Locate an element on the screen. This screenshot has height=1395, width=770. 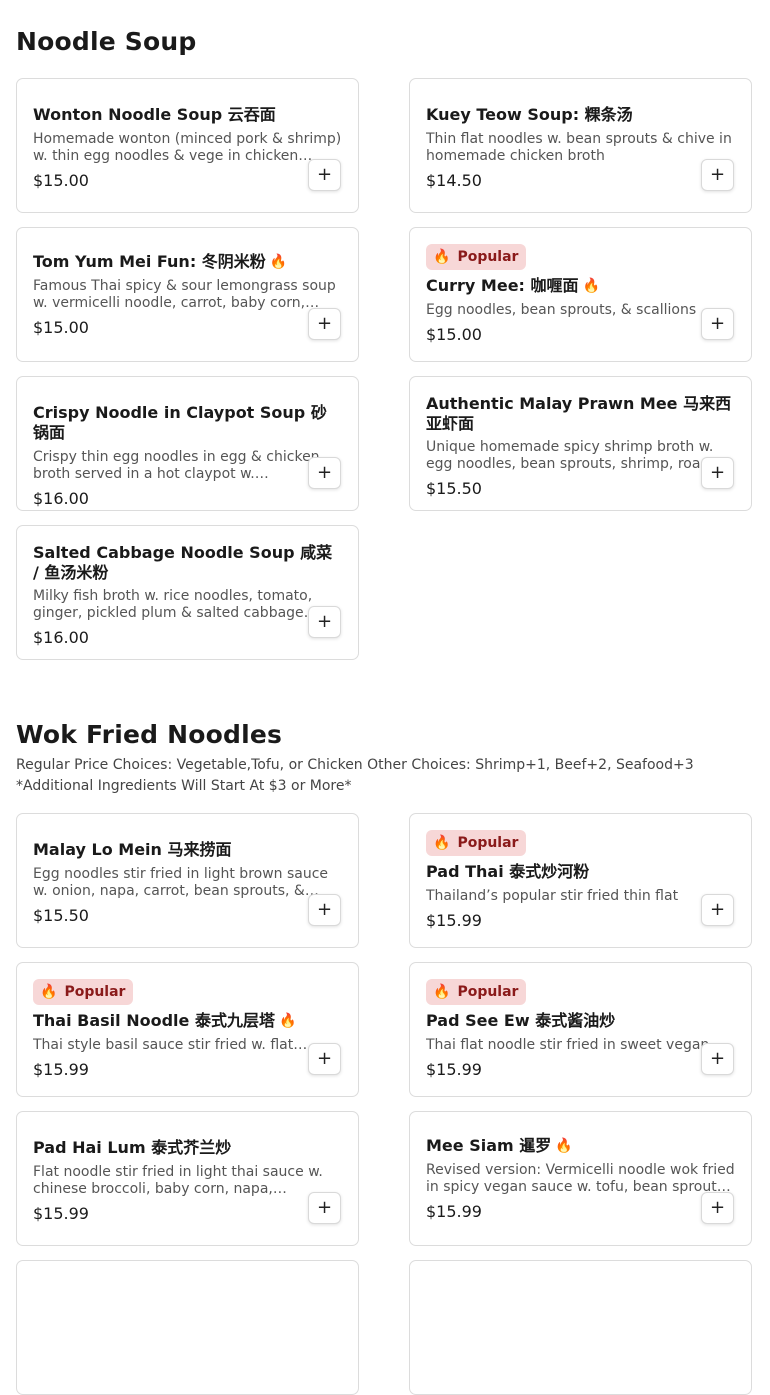
item-name: Malay Lo Mein 马来捞面 is located at coordinates (132, 849).